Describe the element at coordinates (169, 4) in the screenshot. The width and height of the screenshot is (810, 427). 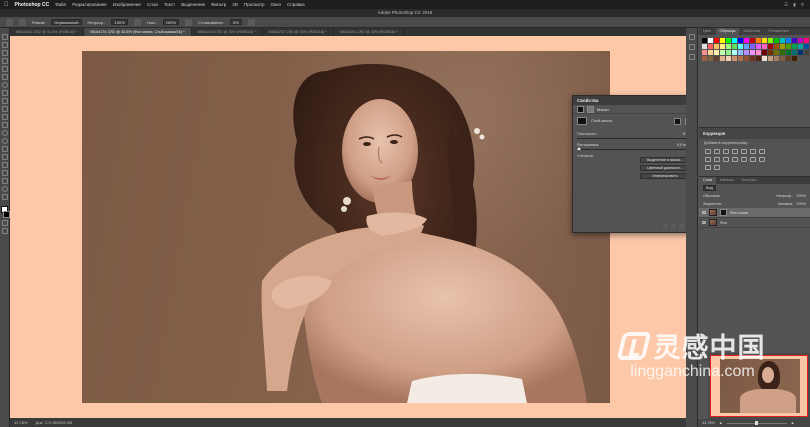
I see `menu-type: Текст` at that location.